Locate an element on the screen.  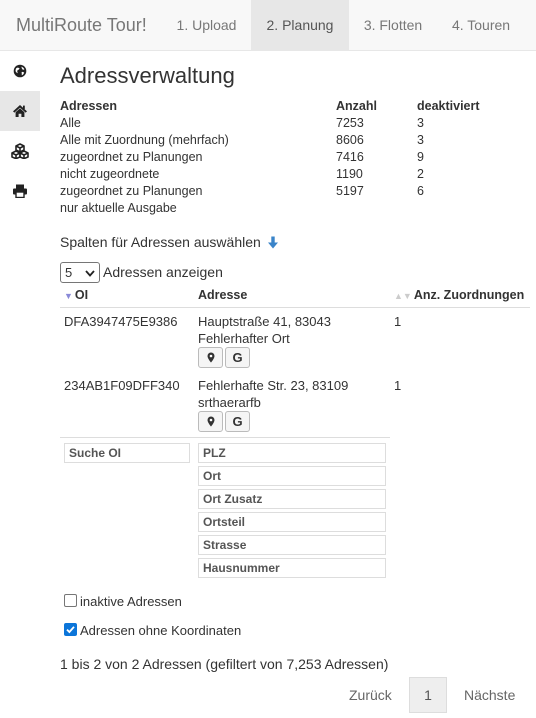
search-oi-input: Suche OI is located at coordinates (127, 453).